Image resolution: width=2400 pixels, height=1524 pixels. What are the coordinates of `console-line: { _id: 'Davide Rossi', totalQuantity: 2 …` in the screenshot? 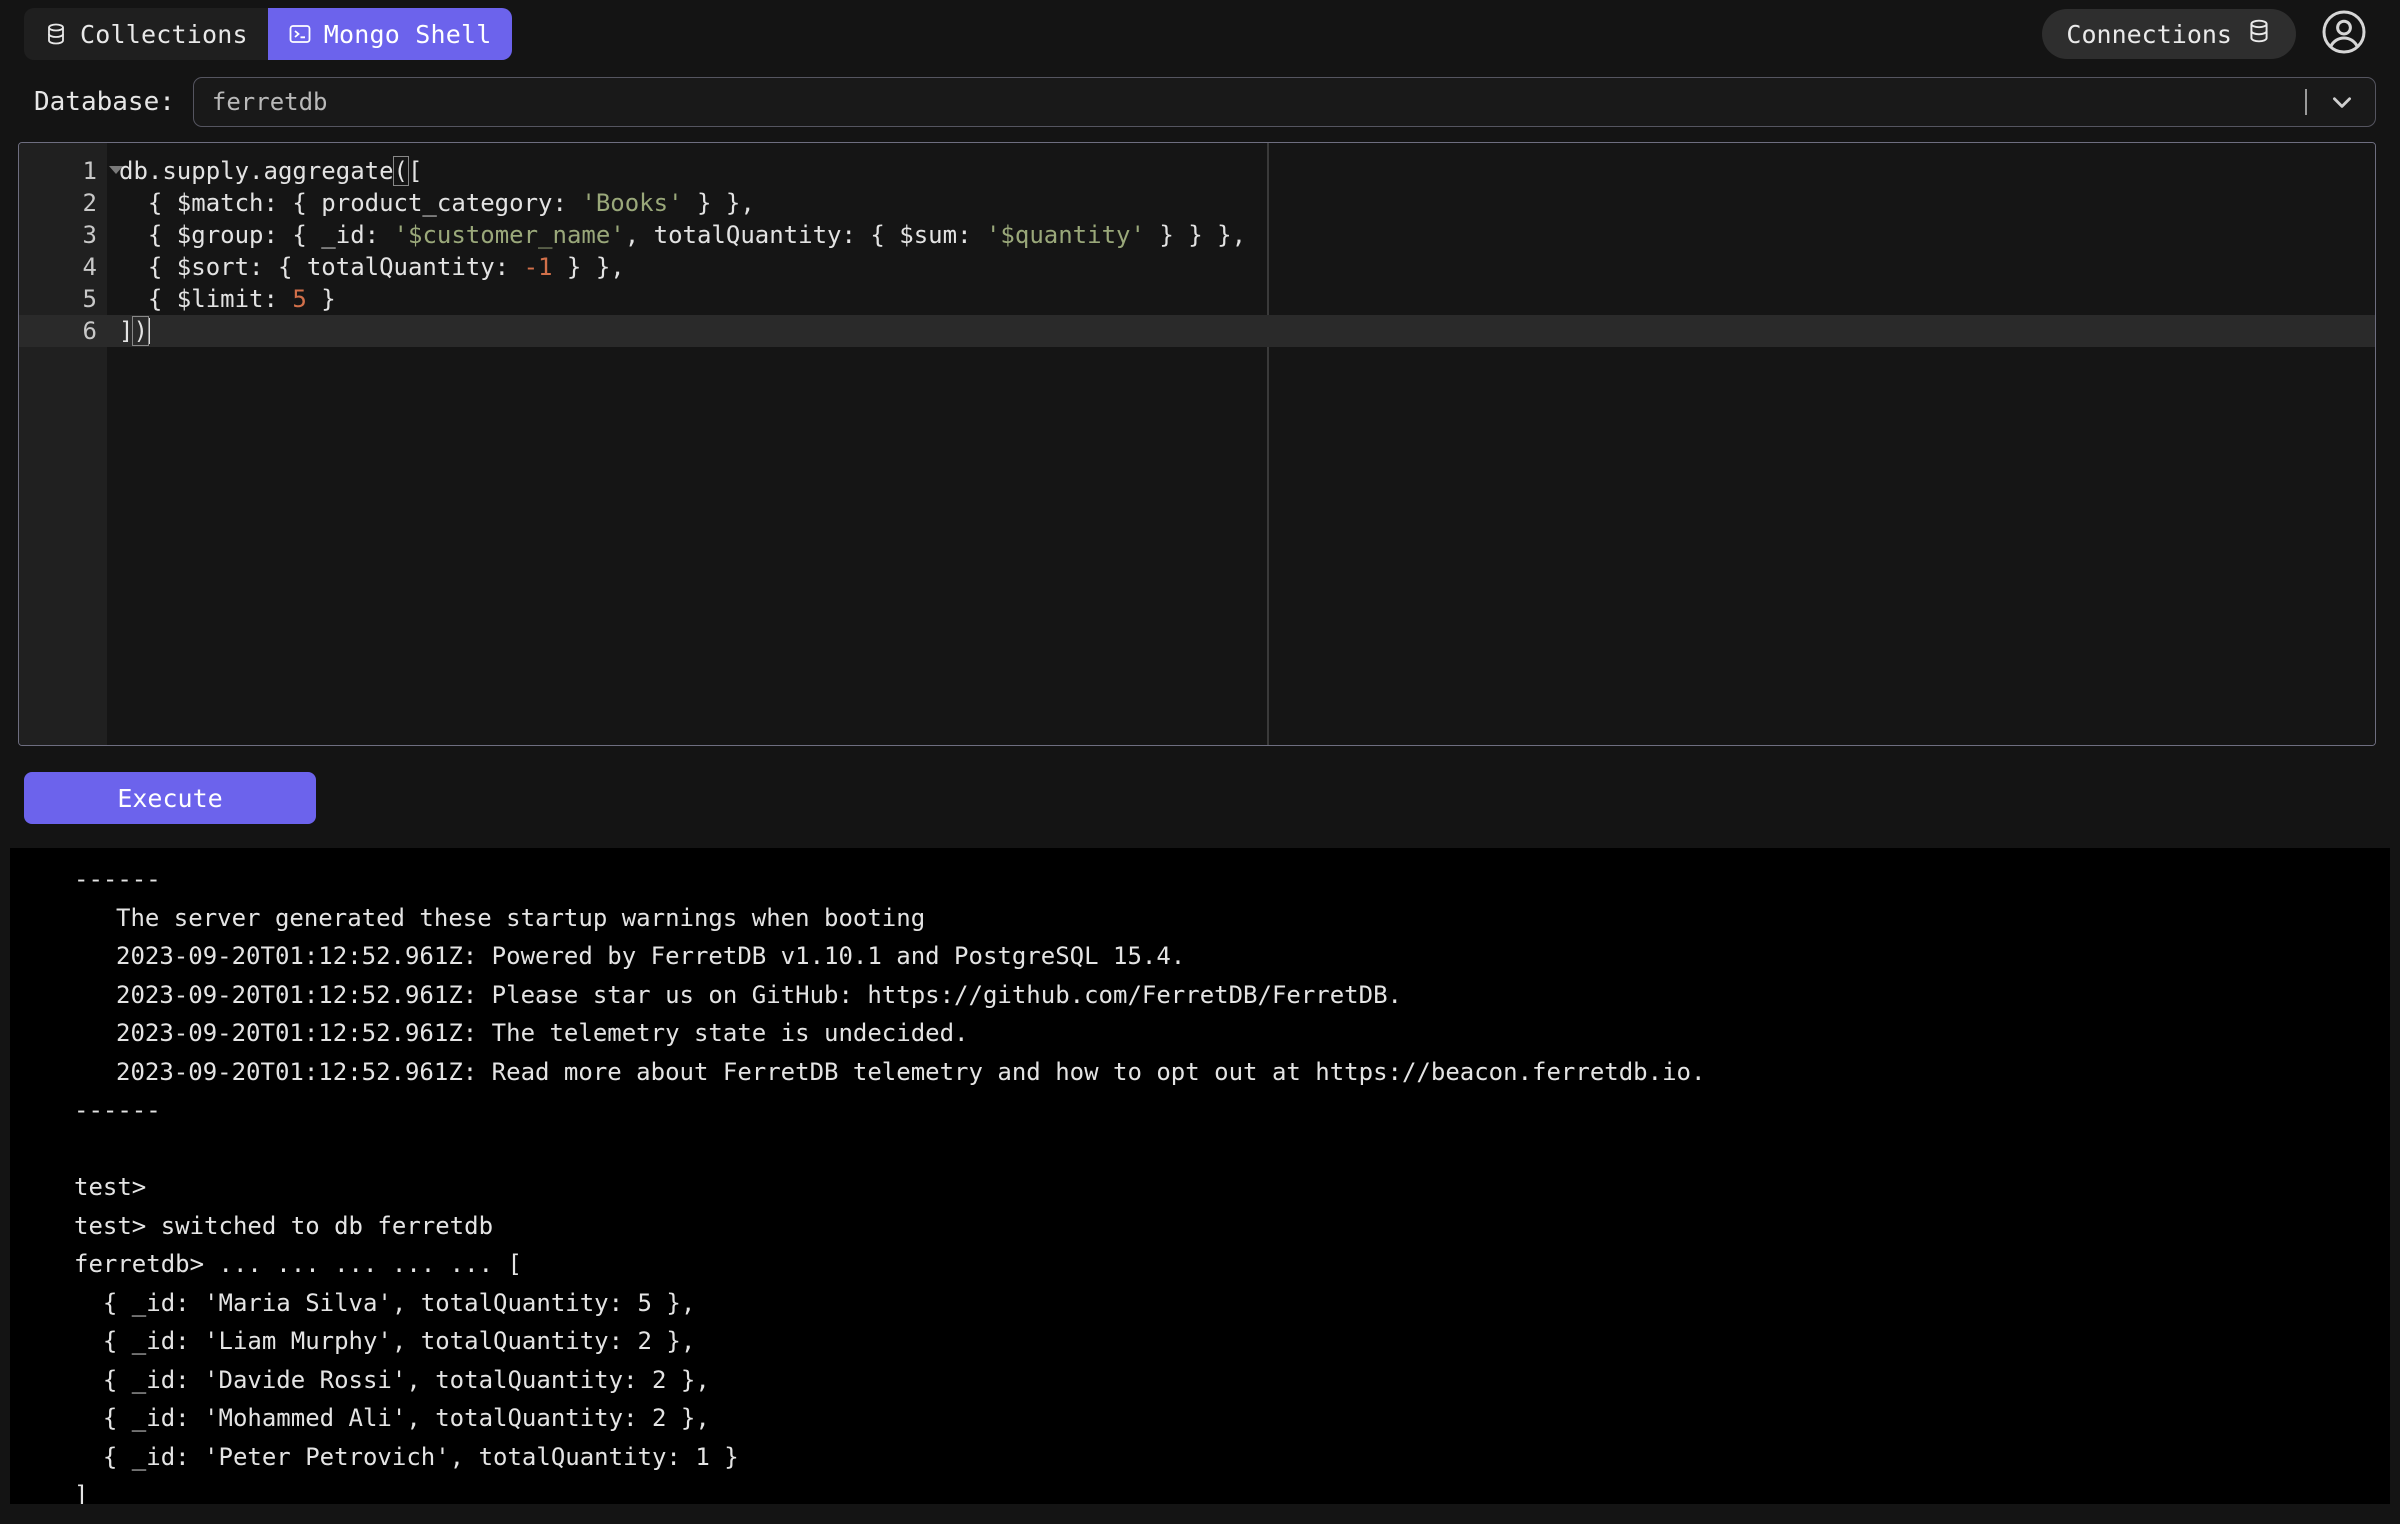 It's located at (392, 1379).